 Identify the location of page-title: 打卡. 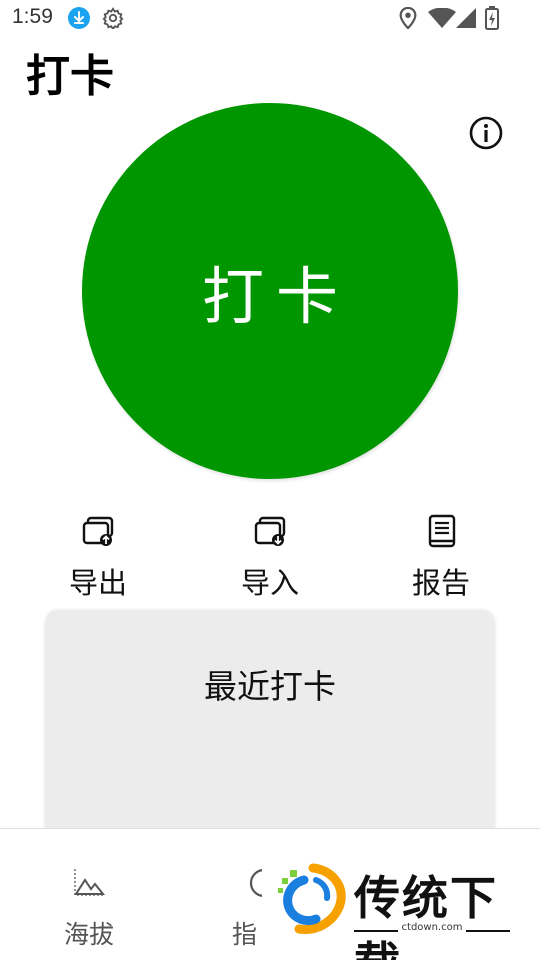
(70, 76).